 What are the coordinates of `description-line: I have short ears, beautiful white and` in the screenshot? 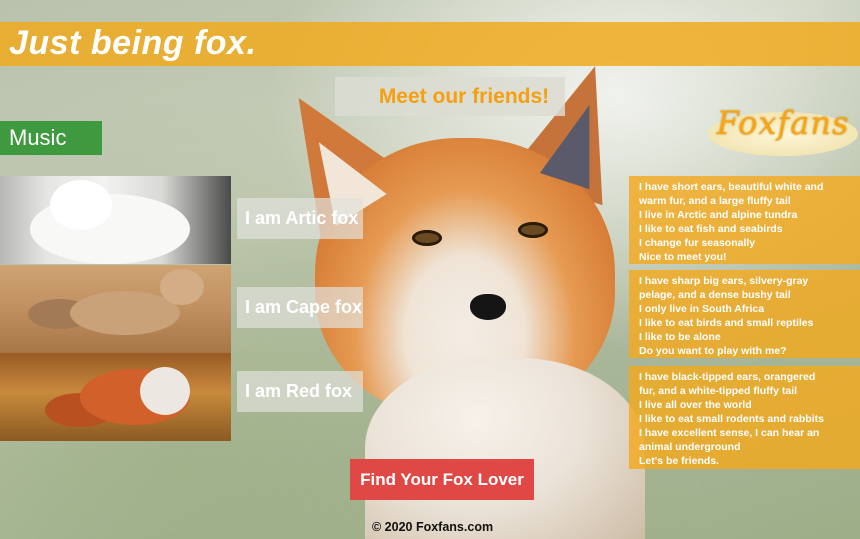 It's located at (731, 187).